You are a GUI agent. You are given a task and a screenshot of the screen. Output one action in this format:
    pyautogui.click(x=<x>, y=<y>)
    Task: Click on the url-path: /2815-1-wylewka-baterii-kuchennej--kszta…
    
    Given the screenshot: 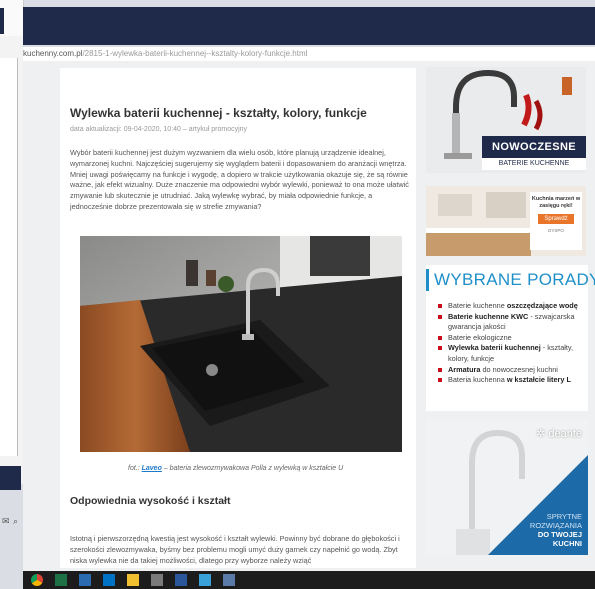 What is the action you would take?
    pyautogui.click(x=195, y=53)
    